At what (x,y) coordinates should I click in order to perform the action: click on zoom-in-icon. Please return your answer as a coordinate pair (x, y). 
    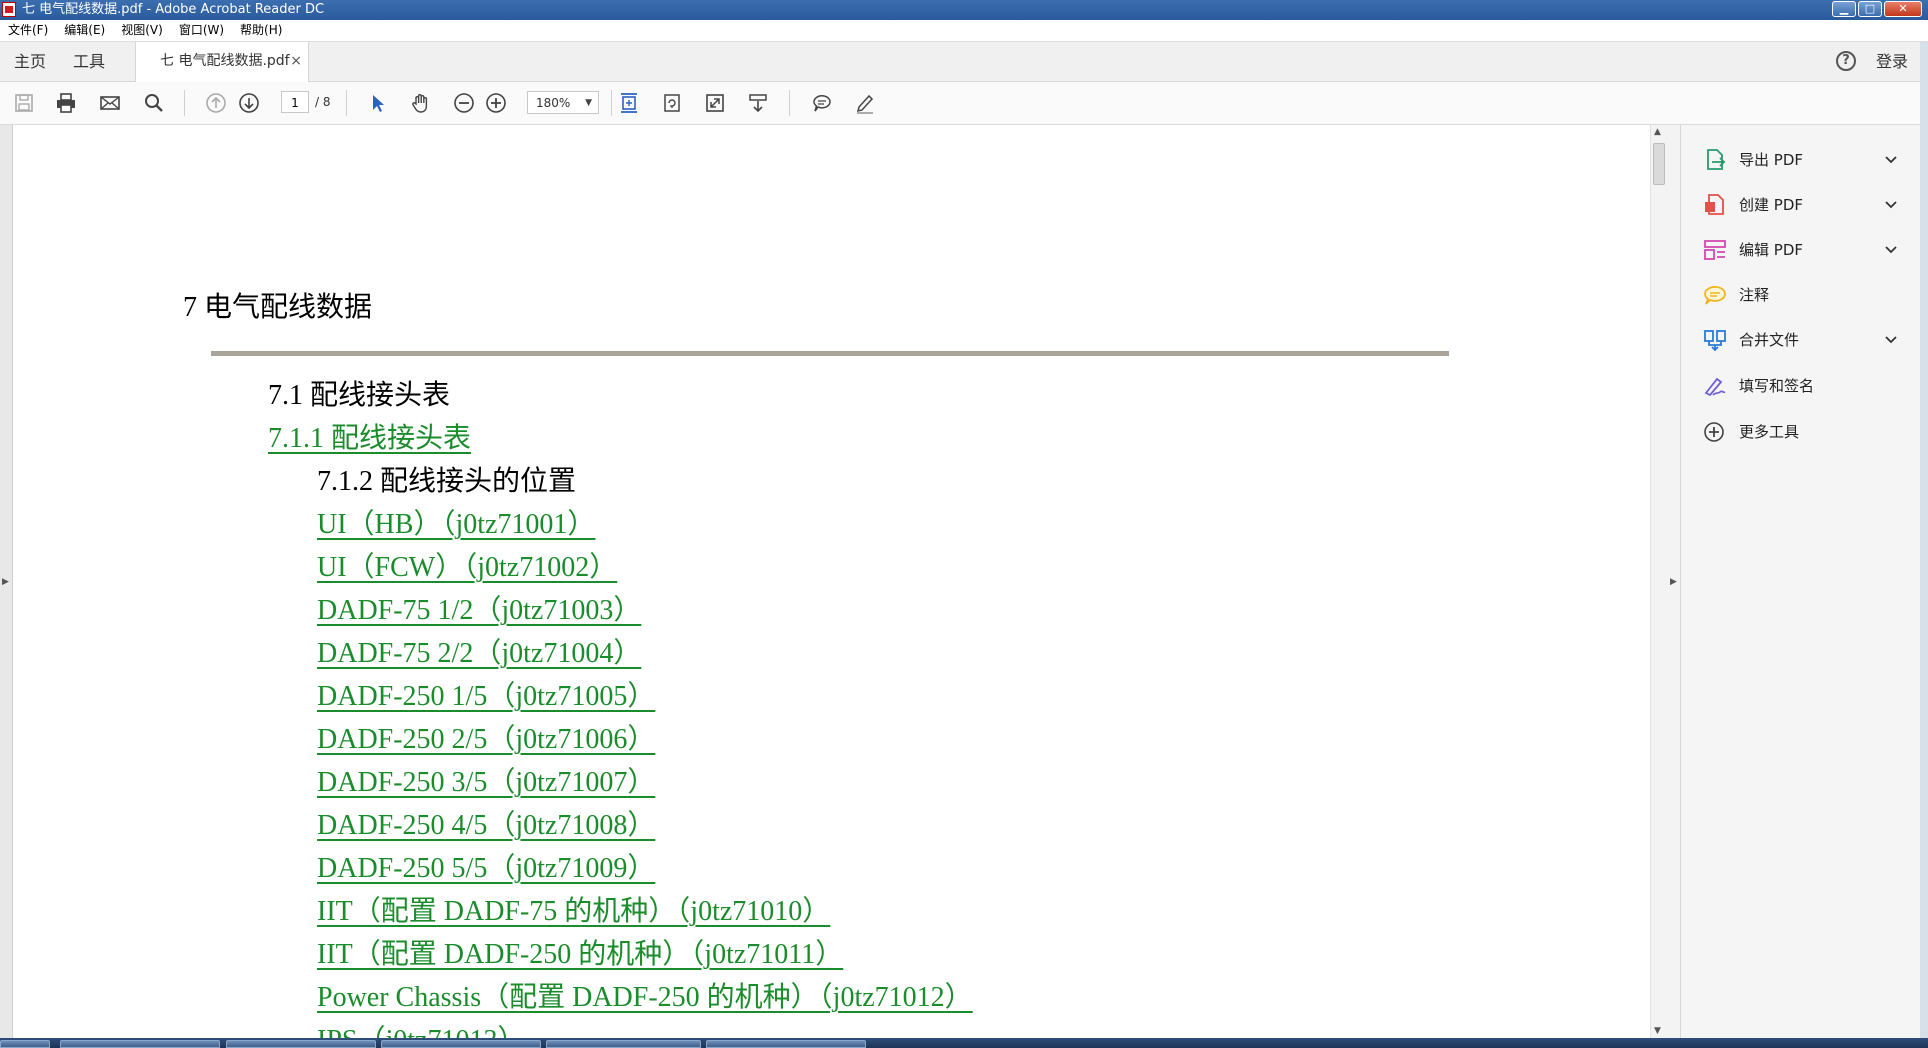
    Looking at the image, I should click on (496, 103).